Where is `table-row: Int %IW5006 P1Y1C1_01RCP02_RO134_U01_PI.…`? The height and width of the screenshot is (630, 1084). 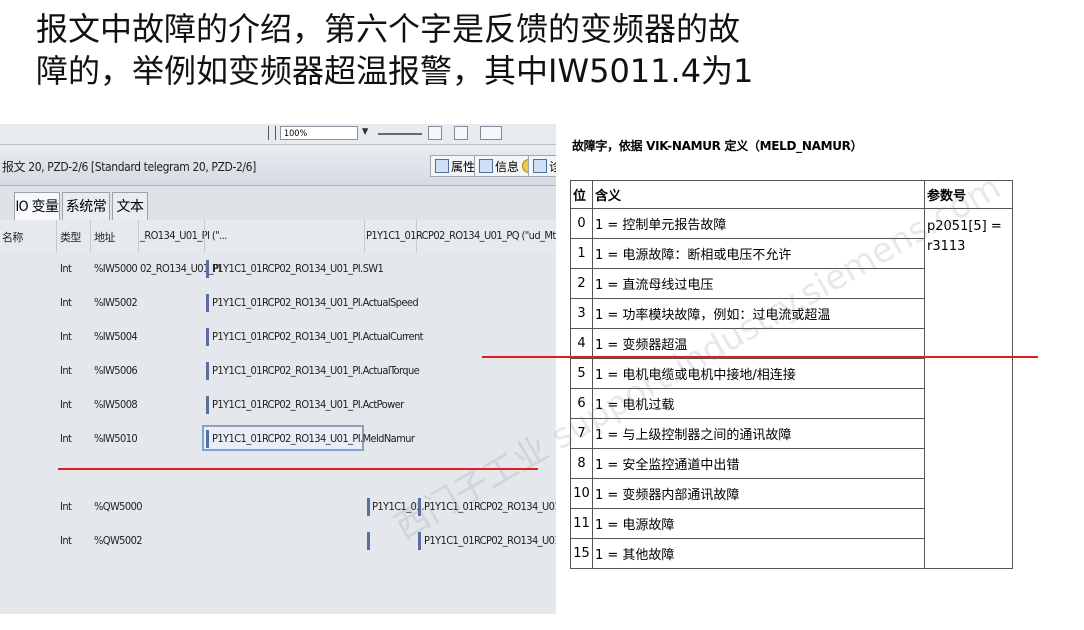 table-row: Int %IW5006 P1Y1C1_01RCP02_RO134_U01_PI.… is located at coordinates (278, 371).